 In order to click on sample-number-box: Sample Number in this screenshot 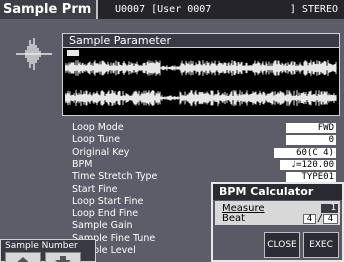, I will do `click(48, 250)`.